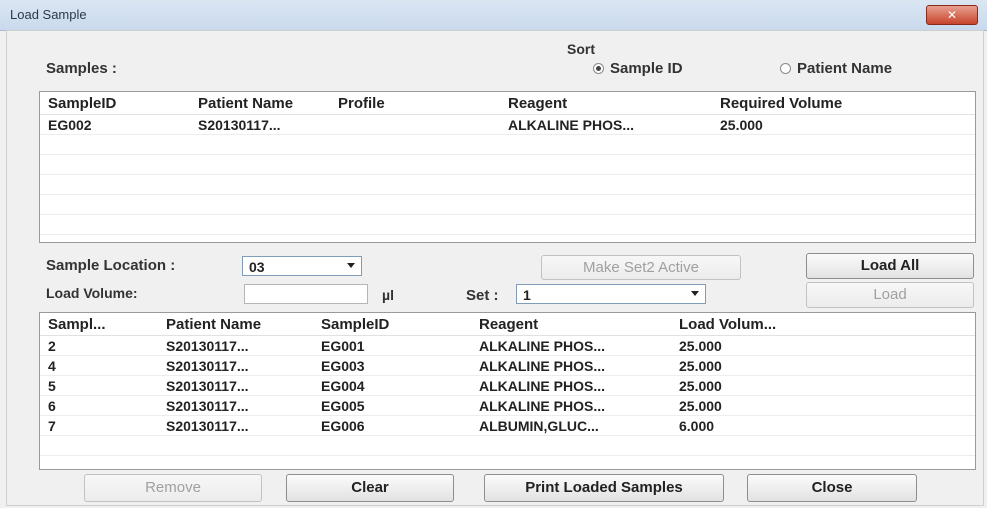 The width and height of the screenshot is (987, 508). Describe the element at coordinates (52, 345) in the screenshot. I see `cell-sample: 2` at that location.